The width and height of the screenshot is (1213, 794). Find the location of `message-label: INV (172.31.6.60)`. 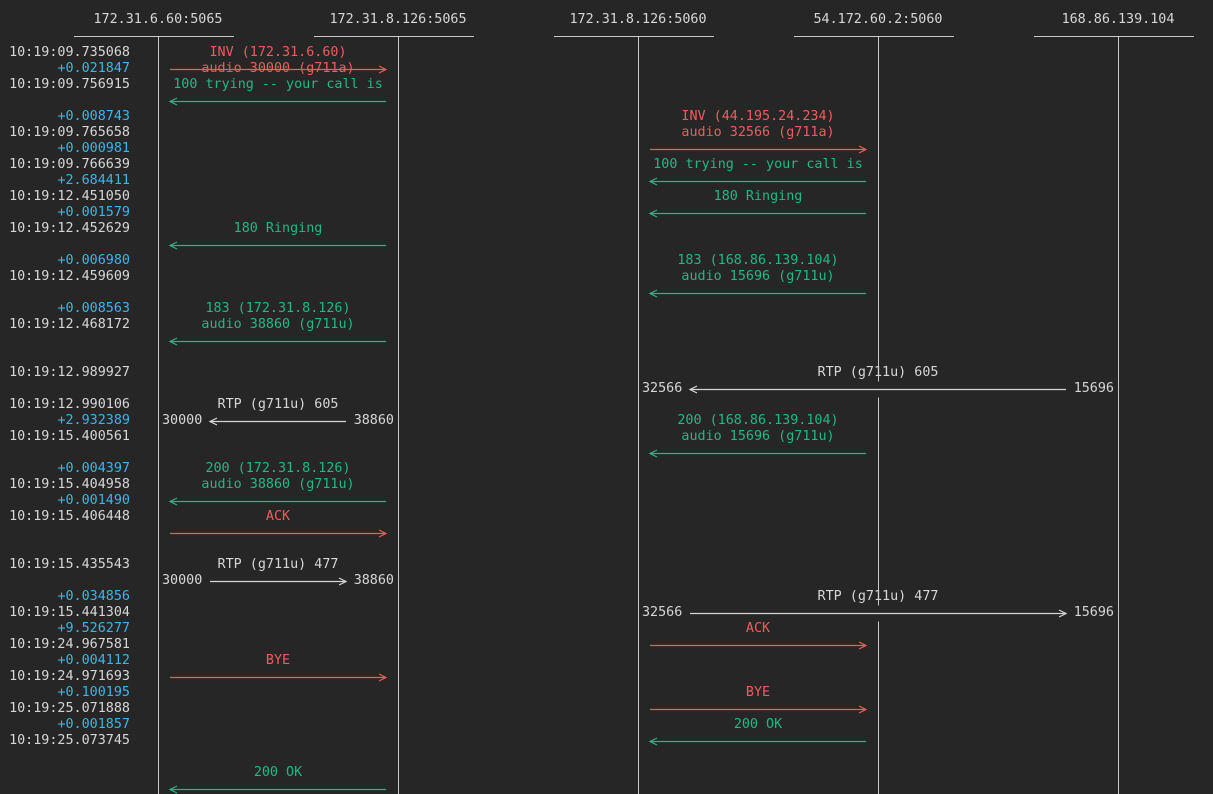

message-label: INV (172.31.6.60) is located at coordinates (278, 52).